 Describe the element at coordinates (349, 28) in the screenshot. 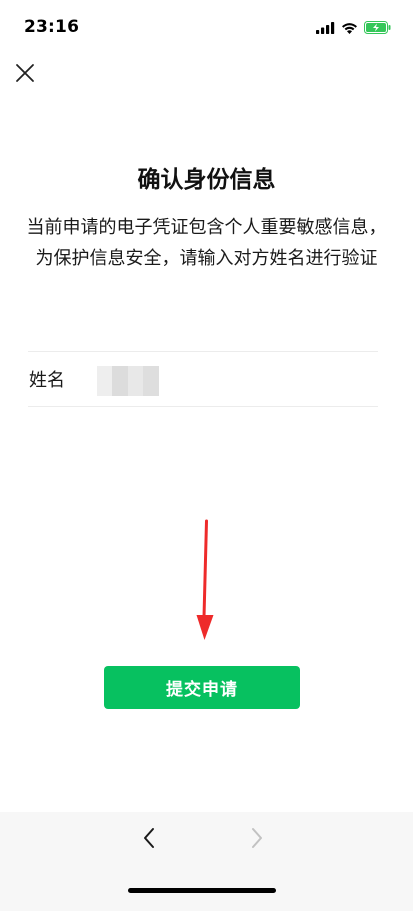

I see `wifi-icon` at that location.